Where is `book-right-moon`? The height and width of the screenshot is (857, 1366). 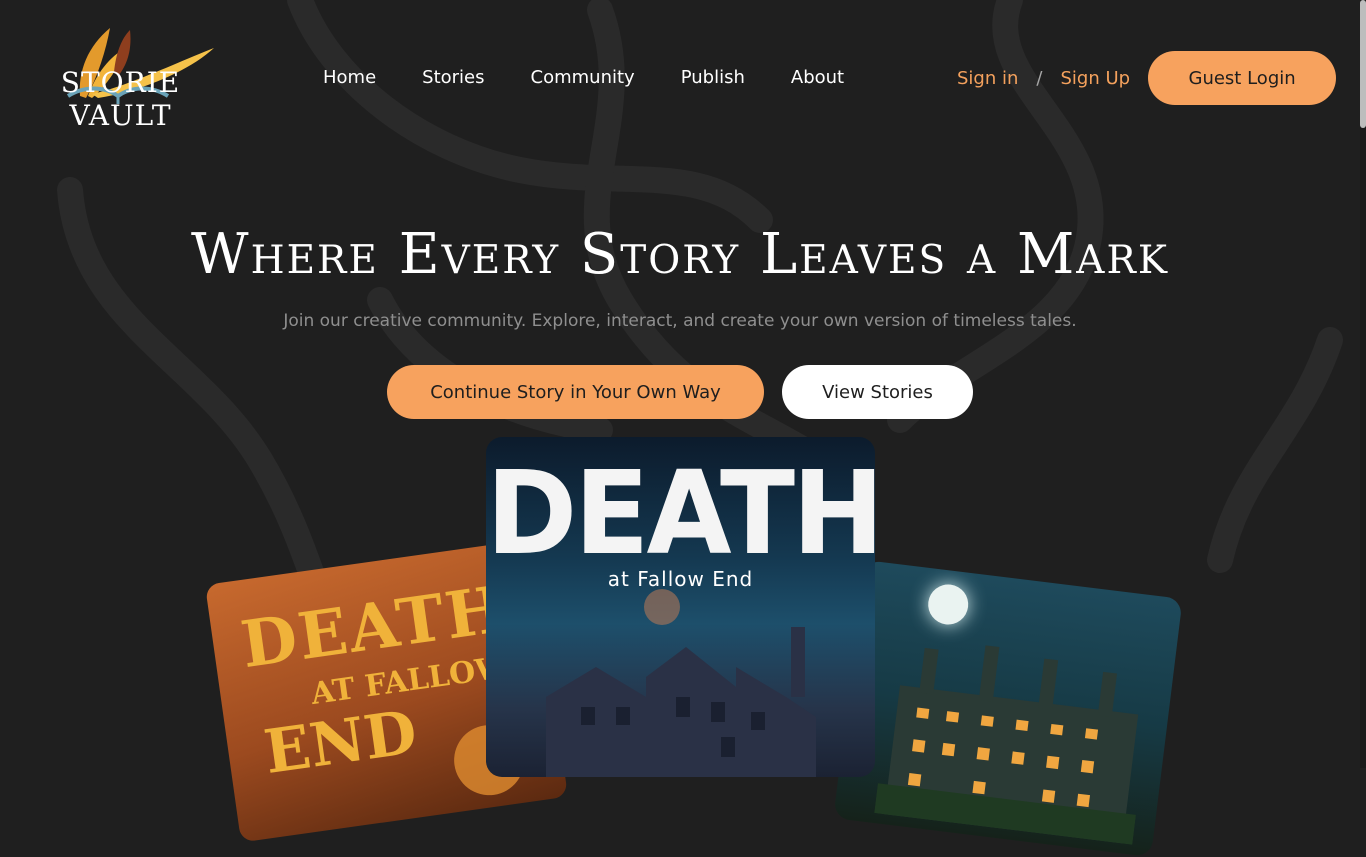
book-right-moon is located at coordinates (948, 604).